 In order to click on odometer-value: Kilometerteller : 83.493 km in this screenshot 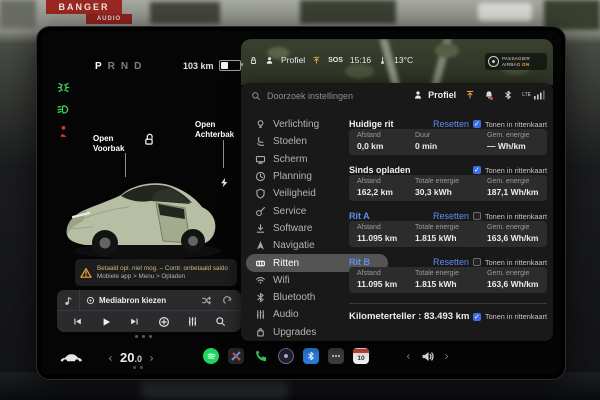, I will do `click(409, 316)`.